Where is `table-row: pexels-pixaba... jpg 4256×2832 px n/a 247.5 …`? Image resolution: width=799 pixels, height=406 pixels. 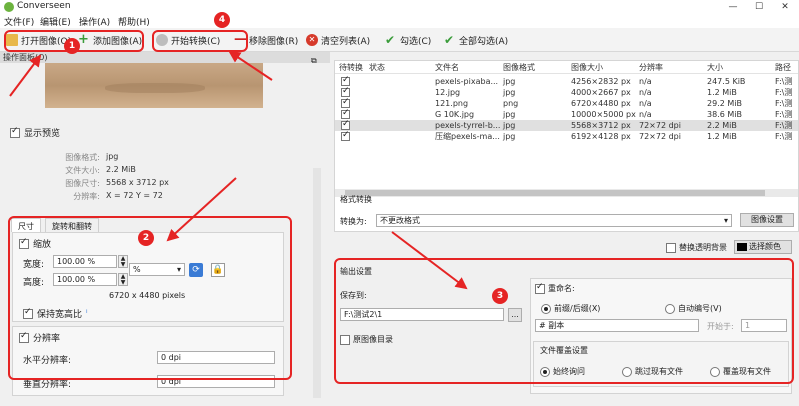
table-row: pexels-pixaba... jpg 4256×2832 px n/a 247.5 … is located at coordinates (566, 81).